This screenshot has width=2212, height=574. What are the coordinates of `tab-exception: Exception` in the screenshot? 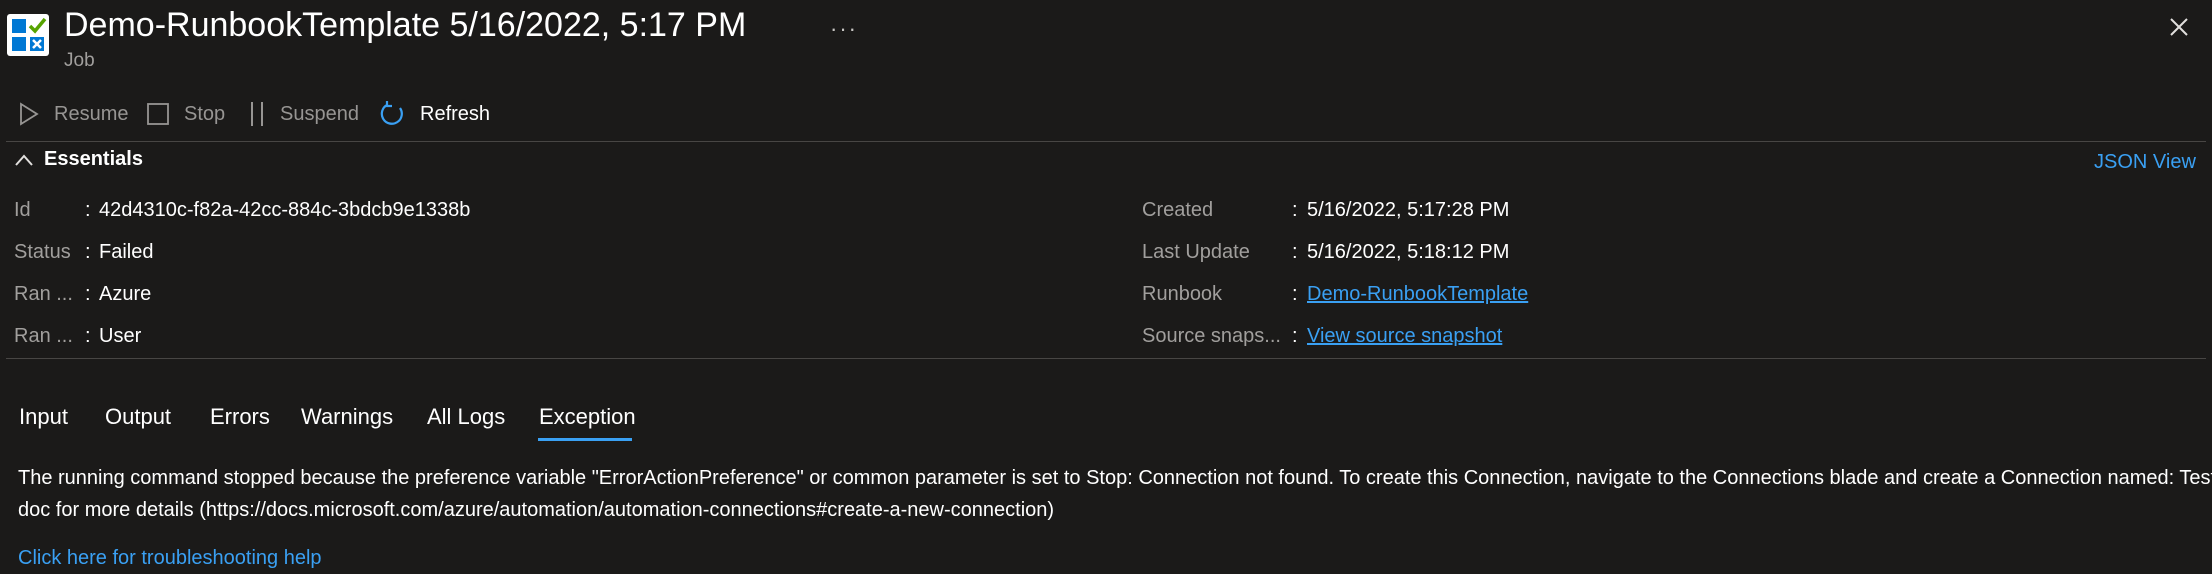 It's located at (587, 417).